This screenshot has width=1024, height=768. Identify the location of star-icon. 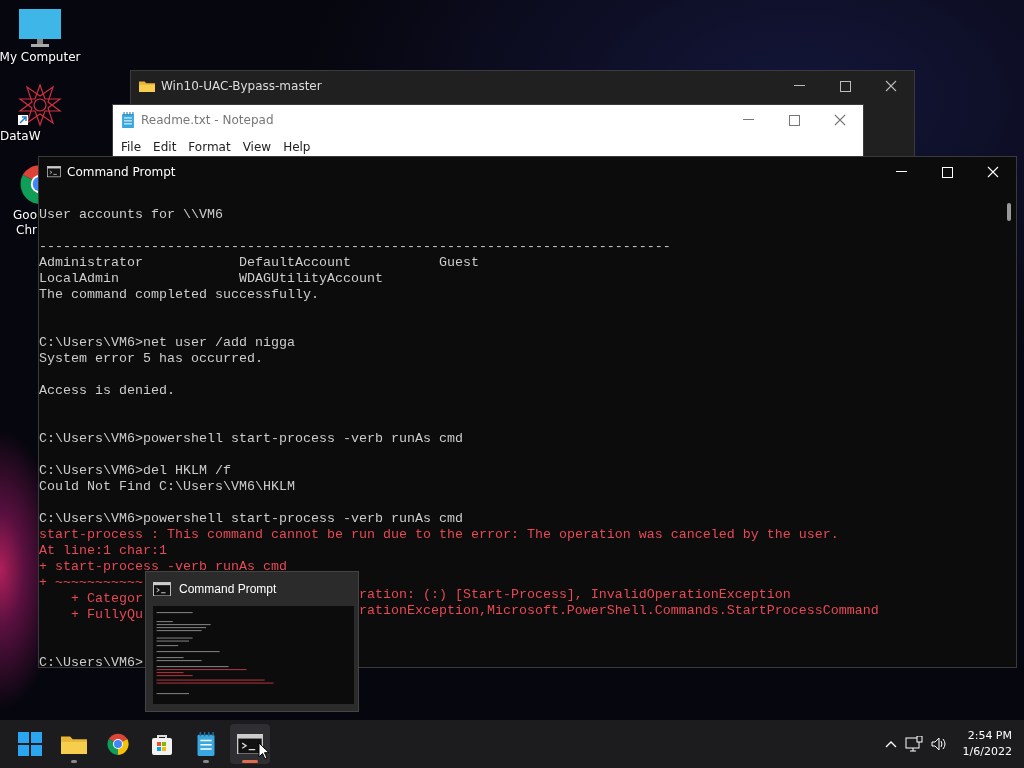
(40, 105).